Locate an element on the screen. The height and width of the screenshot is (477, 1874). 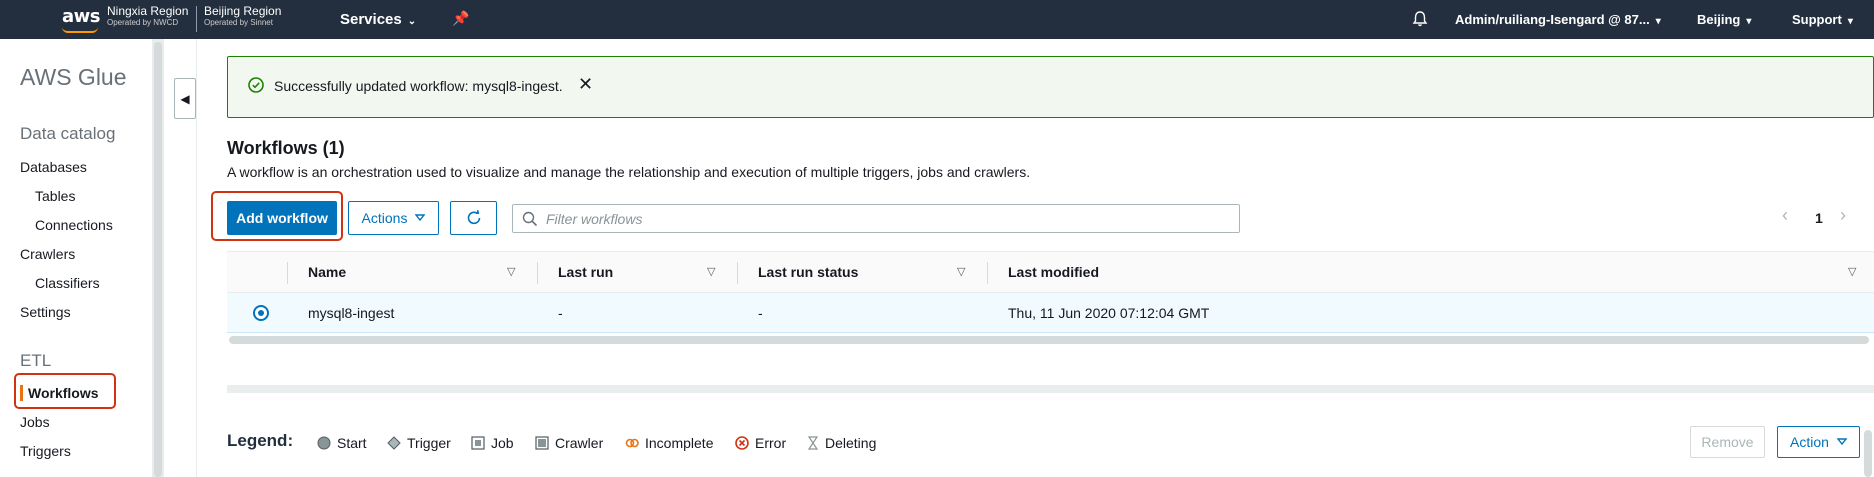
next-page-icon: › is located at coordinates (1843, 215).